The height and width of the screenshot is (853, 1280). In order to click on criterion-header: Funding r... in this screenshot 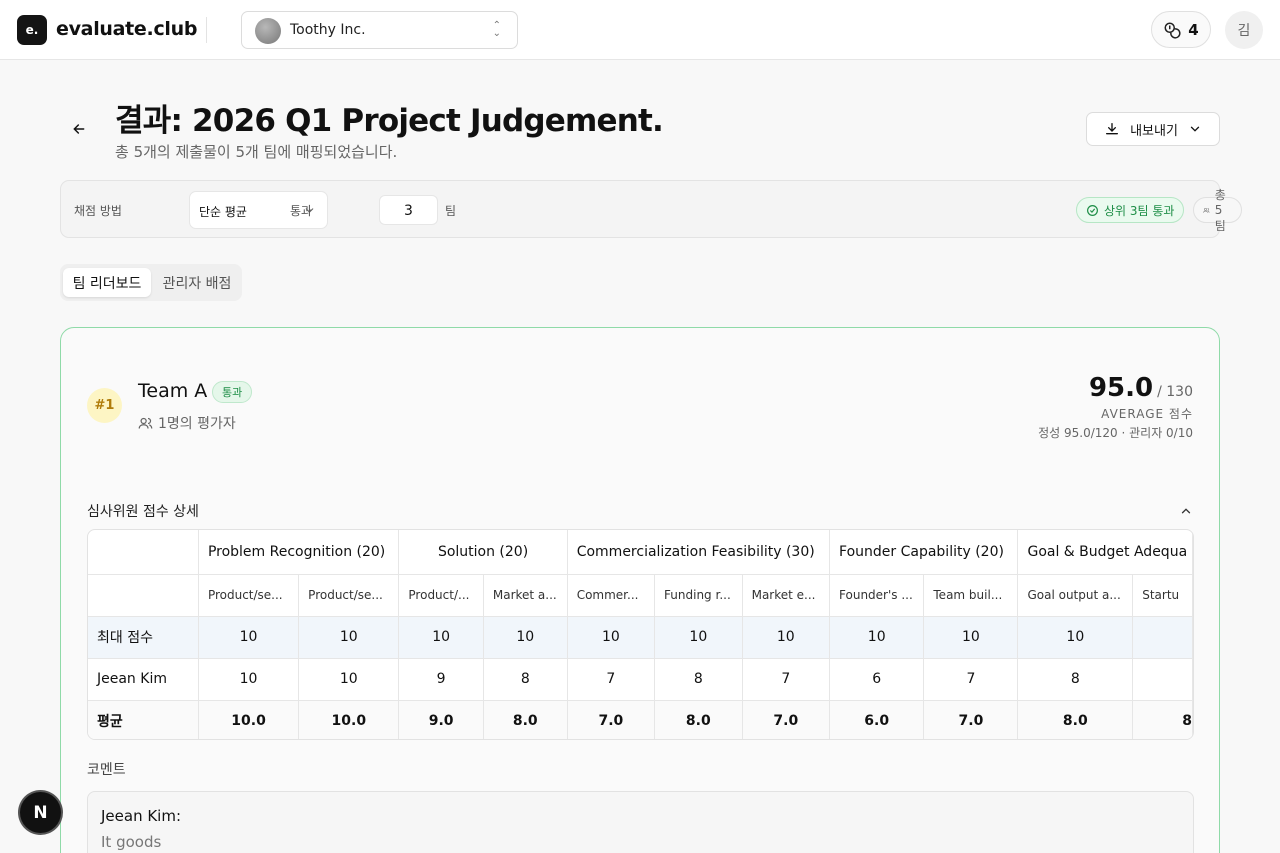, I will do `click(698, 595)`.